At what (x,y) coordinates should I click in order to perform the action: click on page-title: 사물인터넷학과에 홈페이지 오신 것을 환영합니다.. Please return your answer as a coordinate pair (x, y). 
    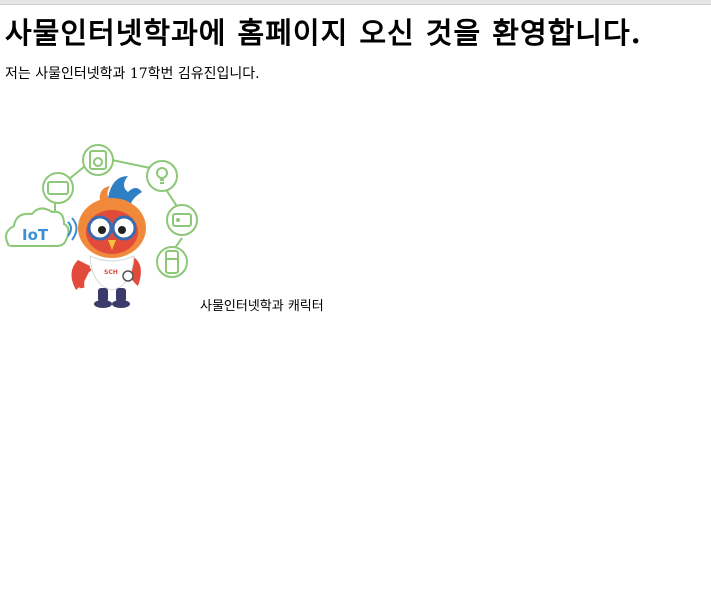
    Looking at the image, I should click on (323, 33).